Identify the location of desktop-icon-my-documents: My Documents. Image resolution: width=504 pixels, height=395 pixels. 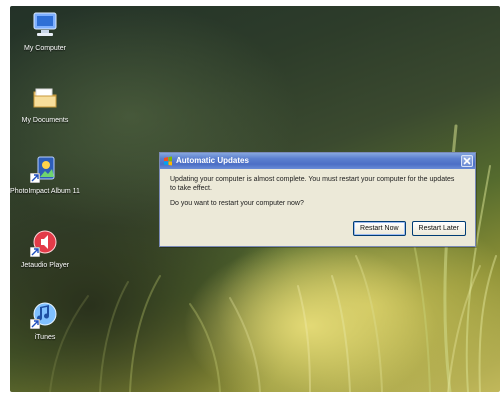
(45, 103).